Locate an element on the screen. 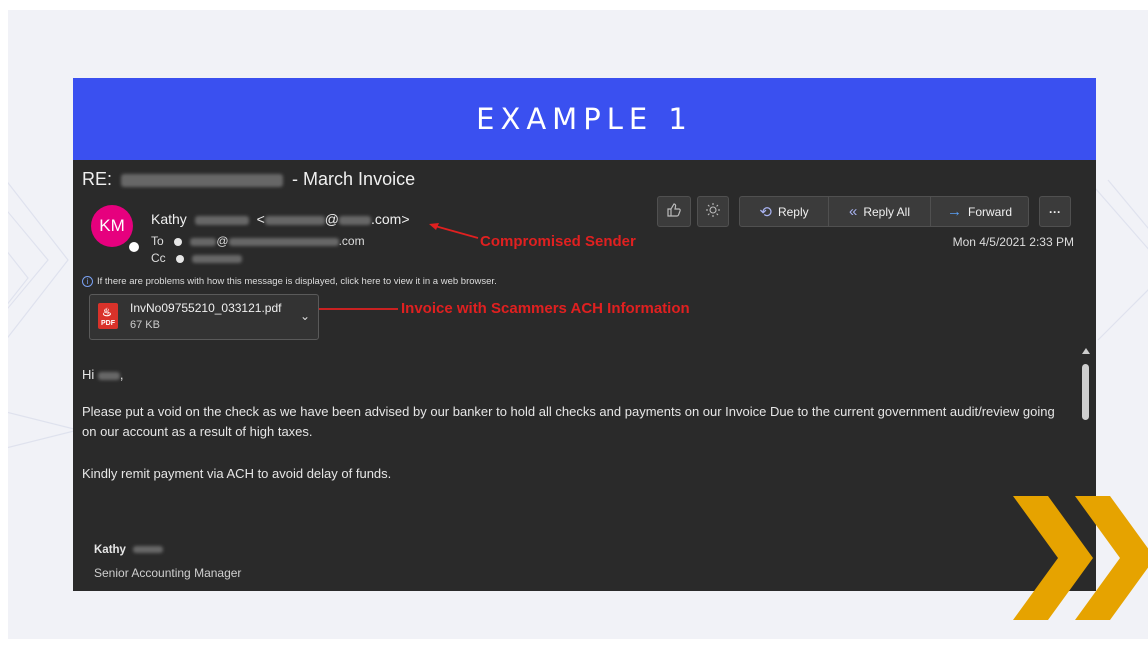  sender-arrow-head is located at coordinates (434, 226).